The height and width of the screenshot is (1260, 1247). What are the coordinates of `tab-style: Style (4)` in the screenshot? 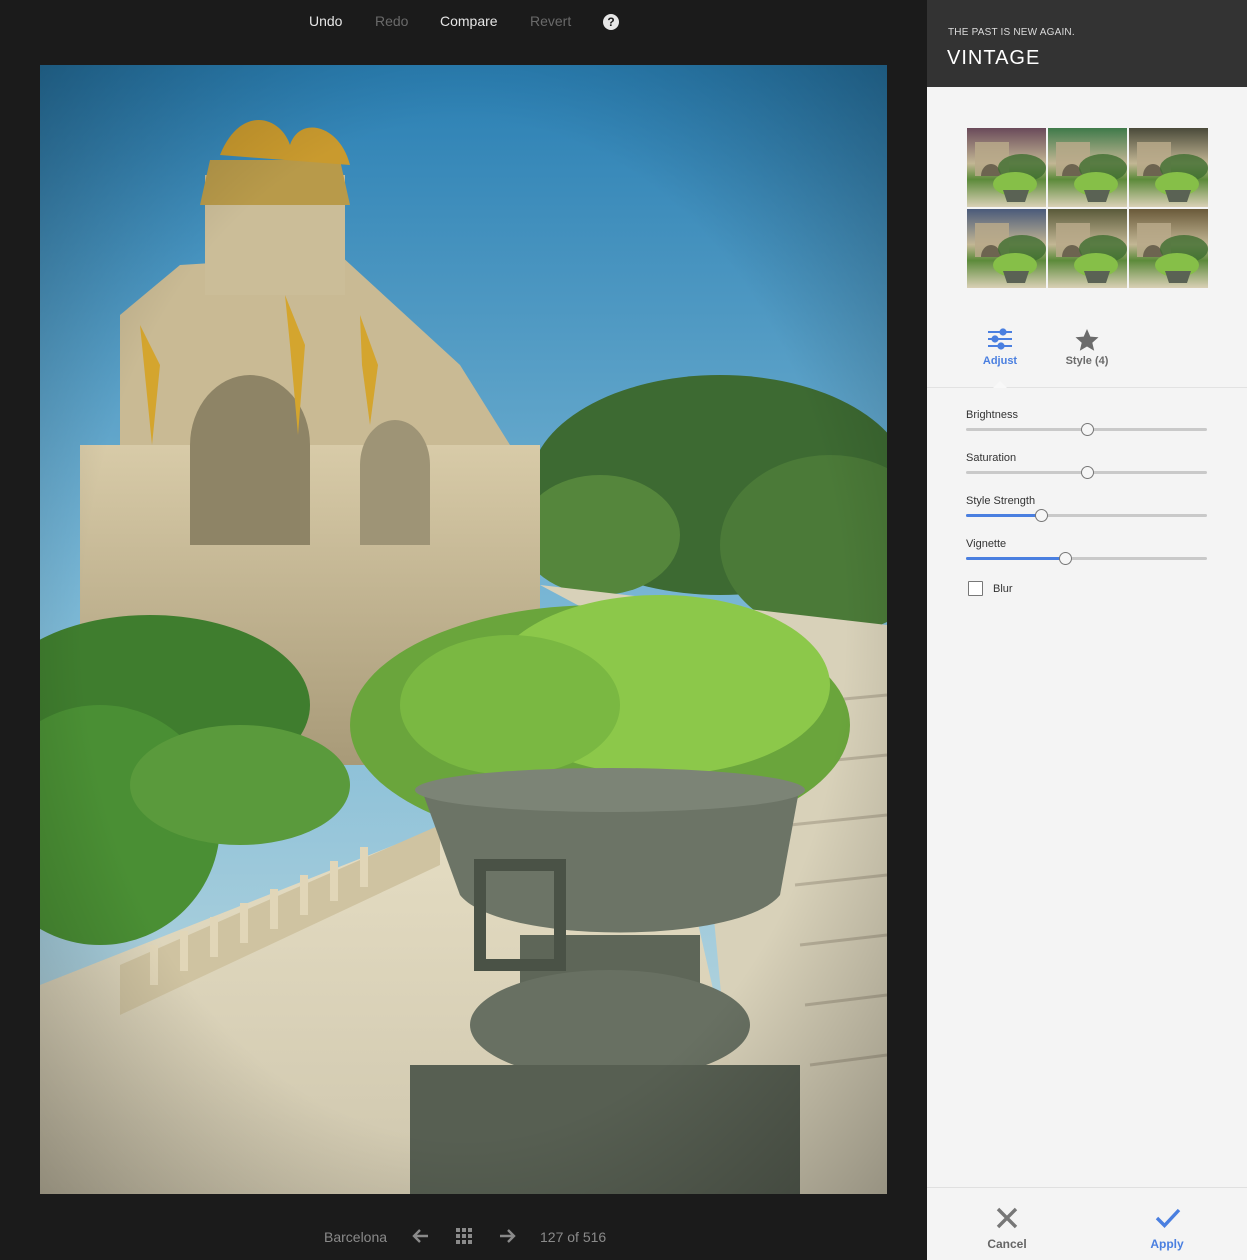 It's located at (1087, 351).